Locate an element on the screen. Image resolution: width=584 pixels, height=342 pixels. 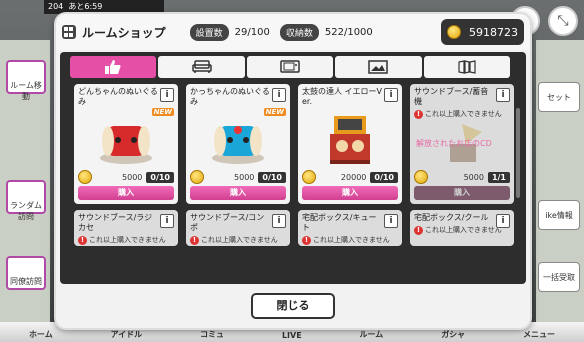
placed-label: 設置数 is located at coordinates (209, 32).